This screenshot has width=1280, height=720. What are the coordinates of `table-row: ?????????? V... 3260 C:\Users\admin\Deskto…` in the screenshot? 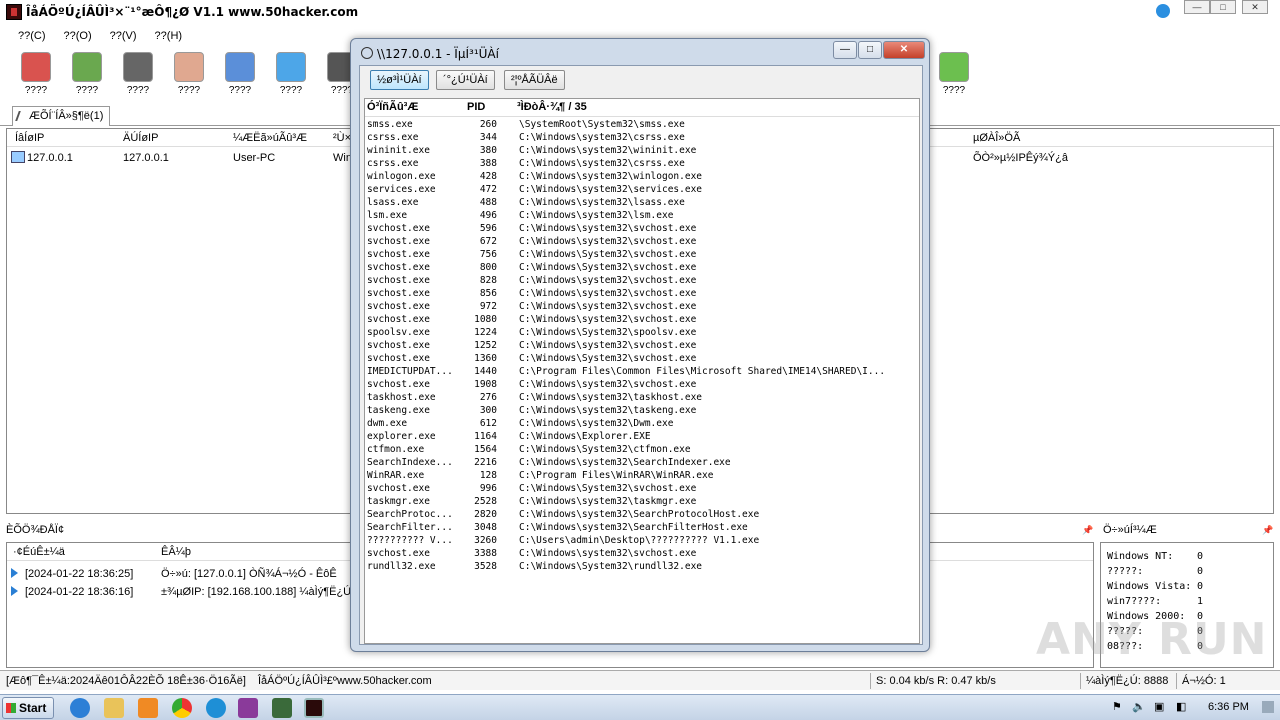 It's located at (642, 541).